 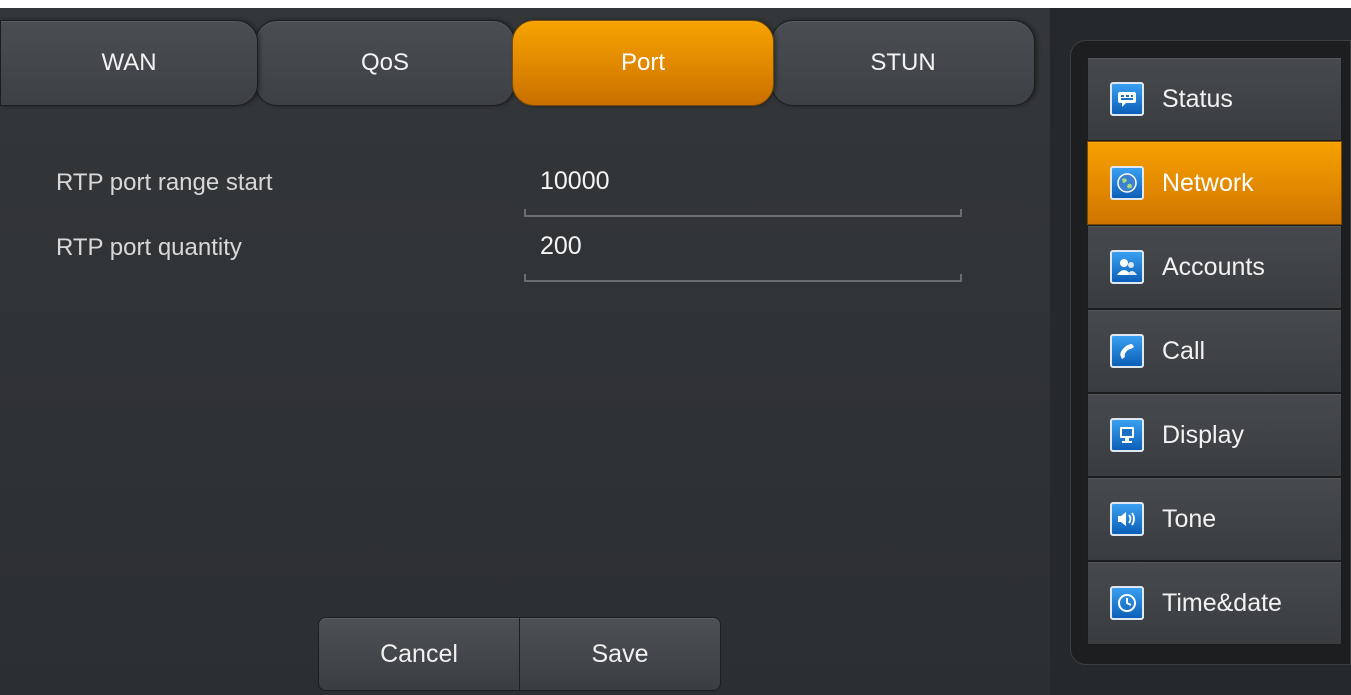 What do you see at coordinates (1184, 350) in the screenshot?
I see `sidebar-item-label: Call` at bounding box center [1184, 350].